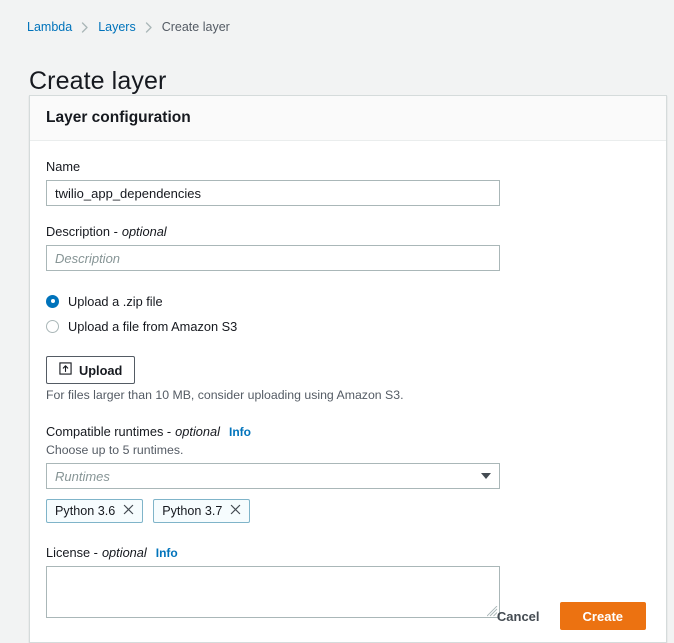 This screenshot has width=674, height=643. What do you see at coordinates (348, 166) in the screenshot?
I see `name-label: Name` at bounding box center [348, 166].